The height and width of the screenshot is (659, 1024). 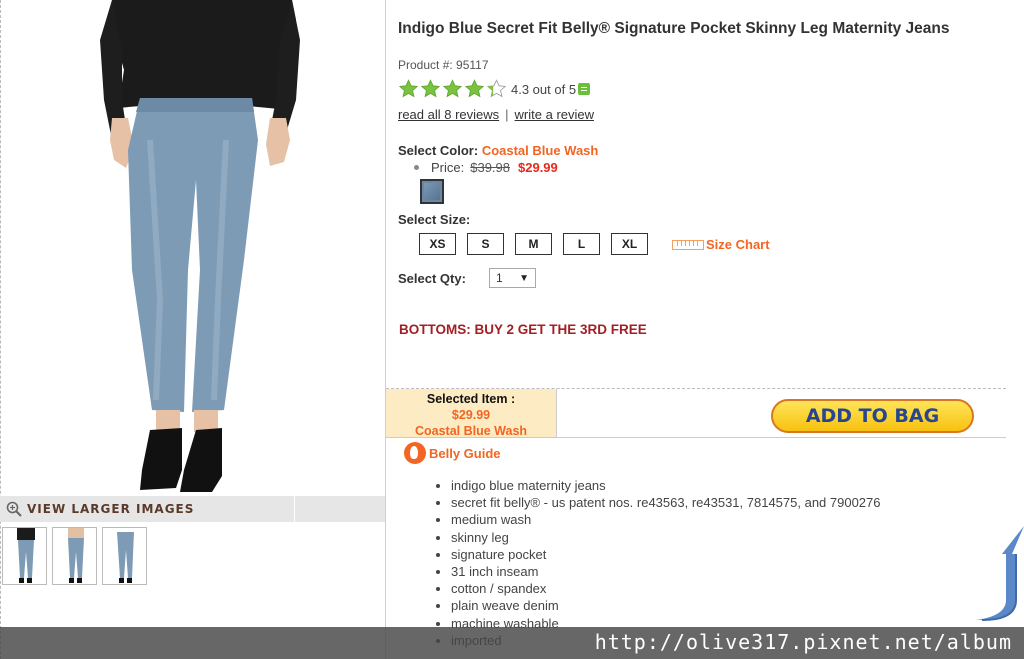 I want to click on belly-guide-icon, so click(x=415, y=453).